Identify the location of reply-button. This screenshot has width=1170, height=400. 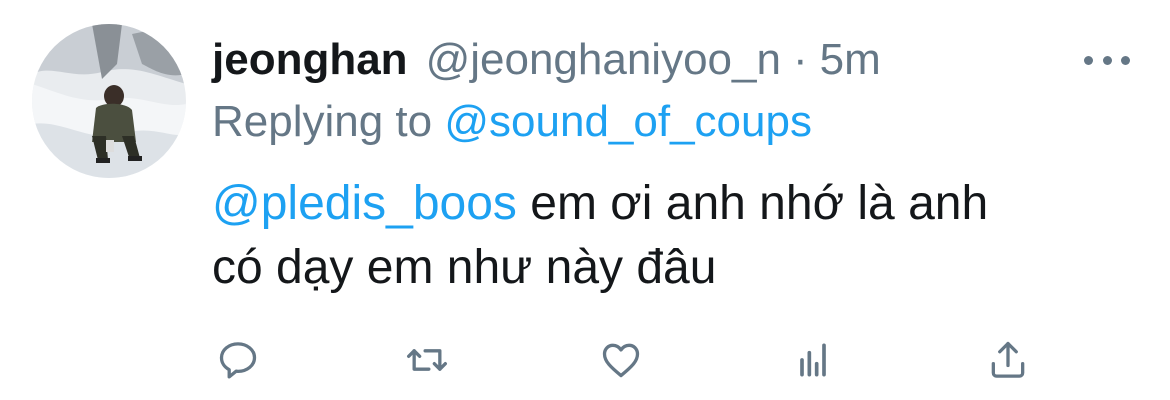
(238, 360).